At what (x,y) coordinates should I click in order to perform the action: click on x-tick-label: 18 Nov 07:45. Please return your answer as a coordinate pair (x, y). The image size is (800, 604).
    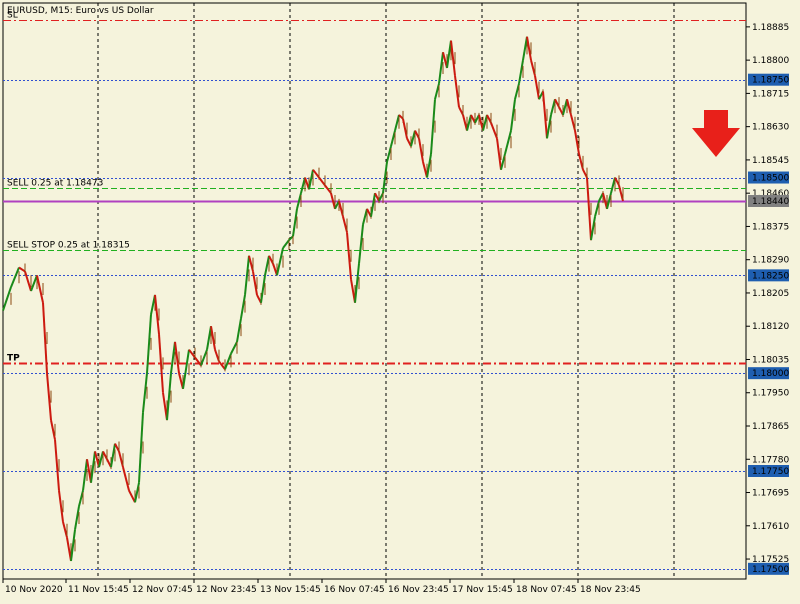
    Looking at the image, I should click on (546, 590).